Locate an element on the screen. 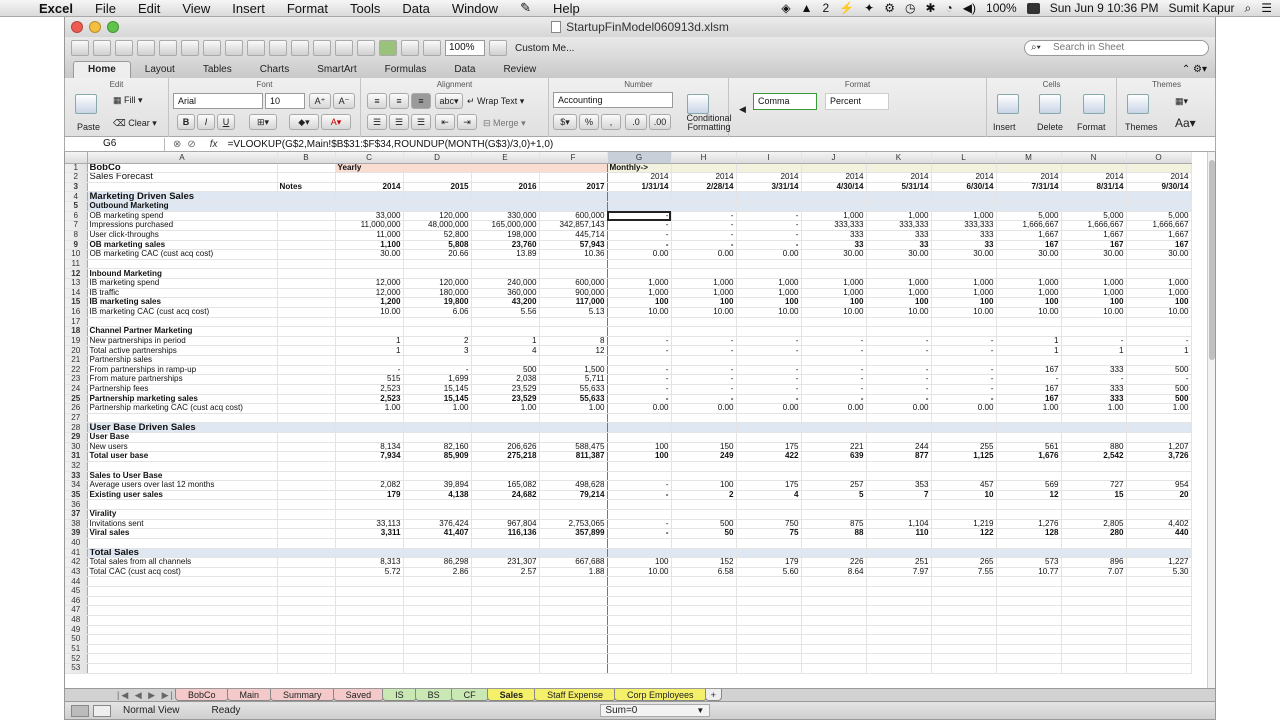 This screenshot has width=1280, height=720. sheet-tab: Corp Employees is located at coordinates (660, 695).